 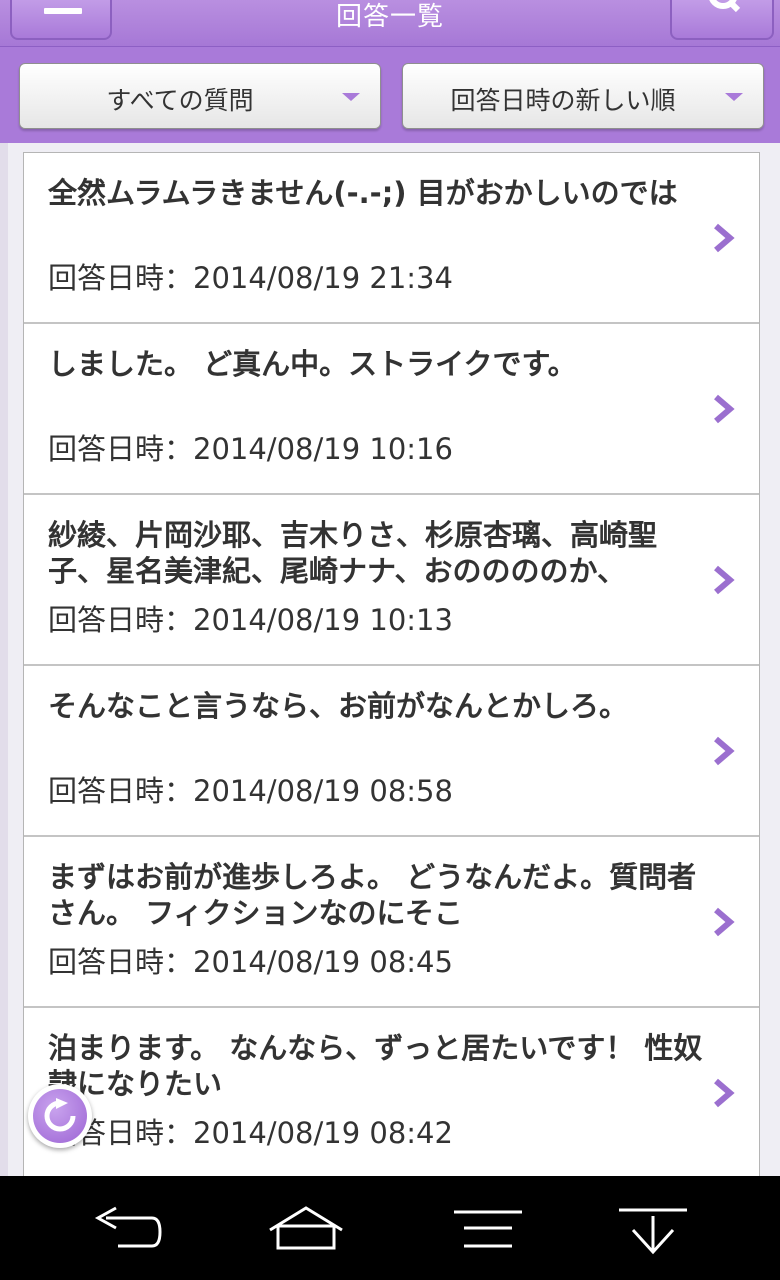 What do you see at coordinates (250, 449) in the screenshot?
I see `answer-date: 回答日時：2014/08/19 10:16` at bounding box center [250, 449].